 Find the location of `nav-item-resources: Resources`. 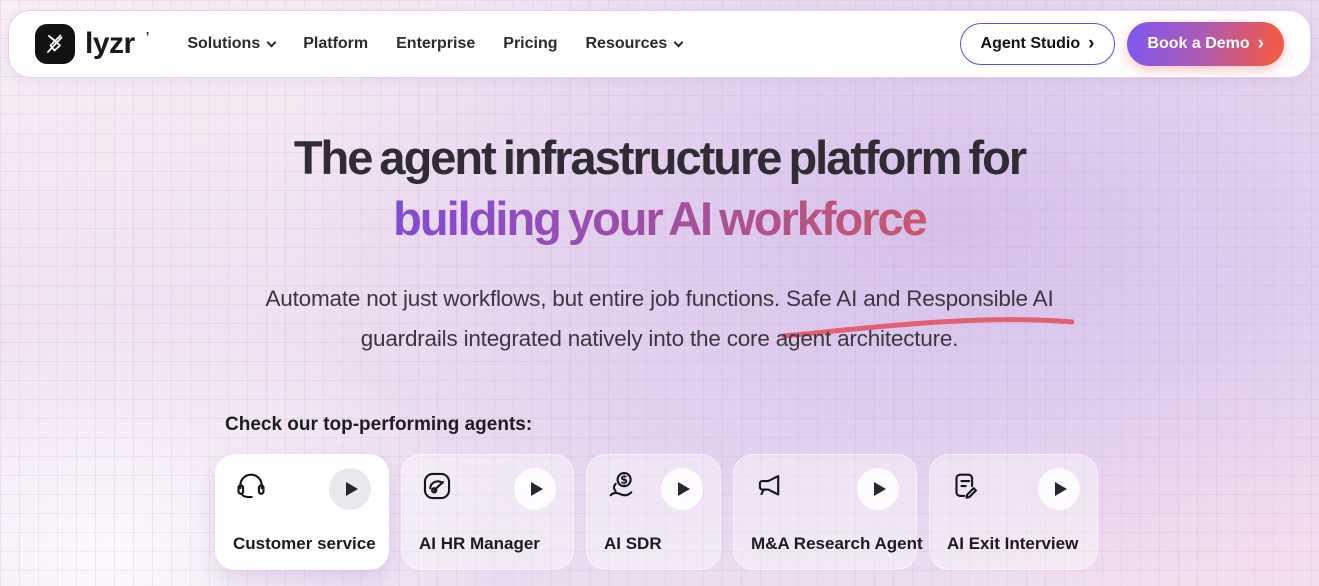

nav-item-resources: Resources is located at coordinates (635, 44).